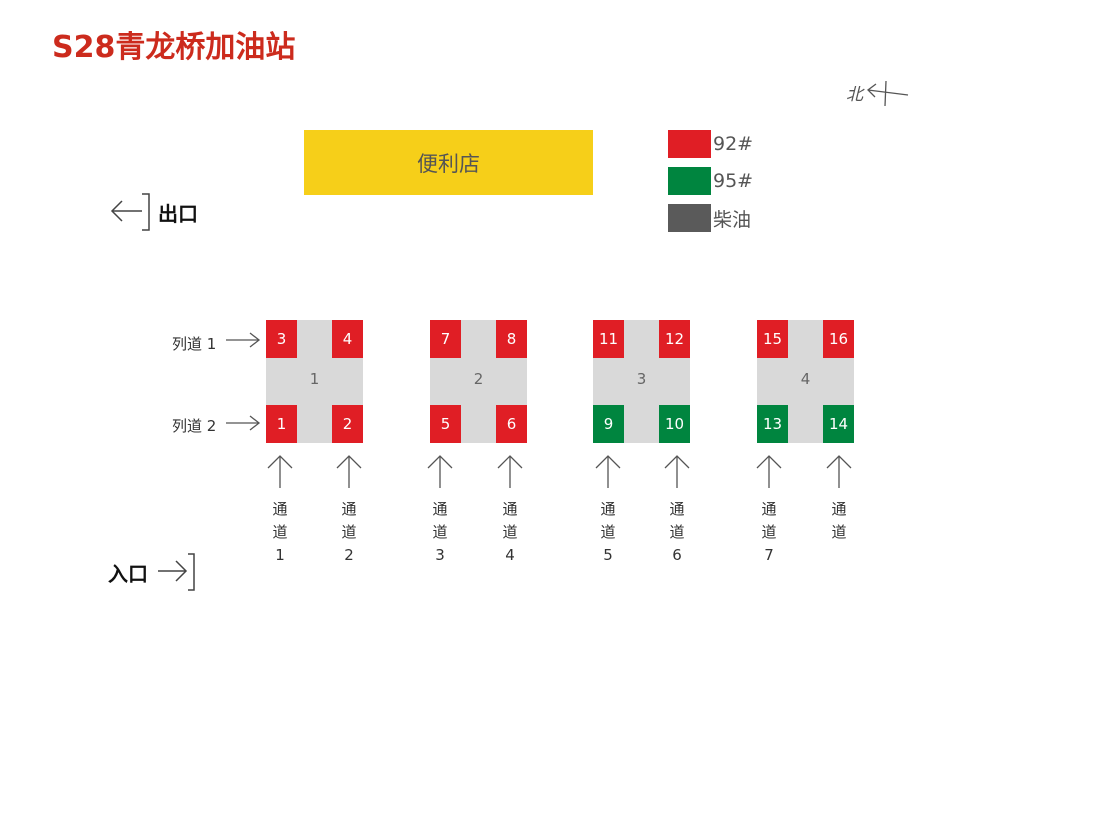  I want to click on channel-char: 5, so click(608, 555).